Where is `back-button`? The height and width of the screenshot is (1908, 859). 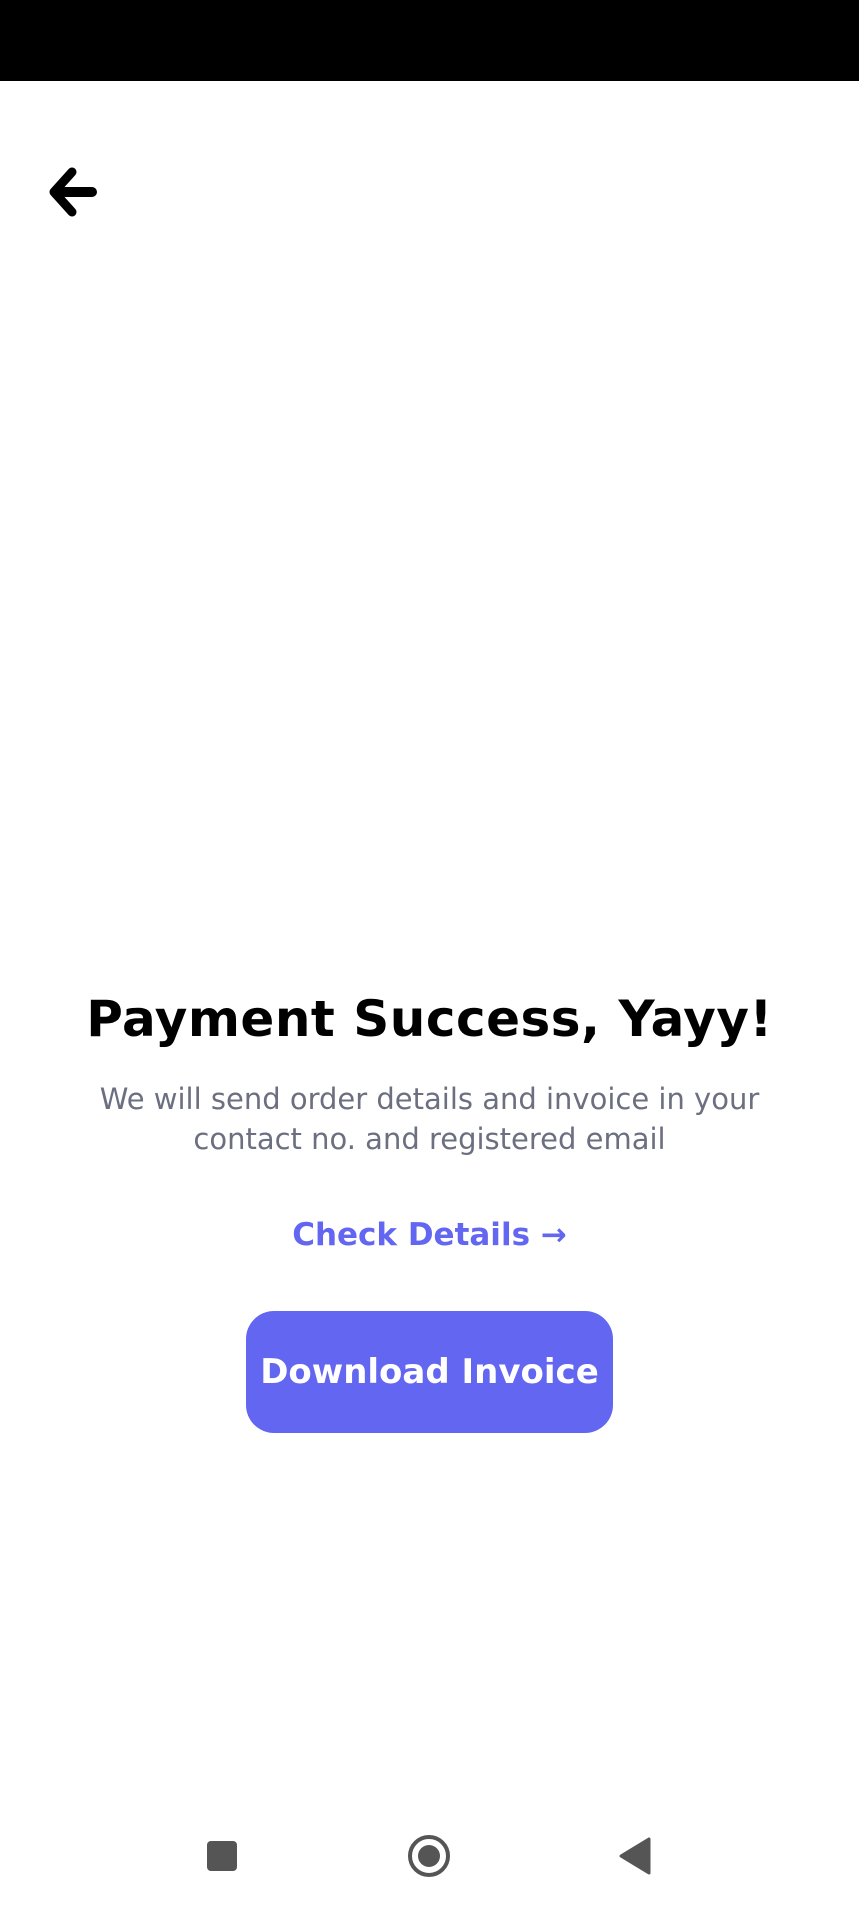
back-button is located at coordinates (72, 192).